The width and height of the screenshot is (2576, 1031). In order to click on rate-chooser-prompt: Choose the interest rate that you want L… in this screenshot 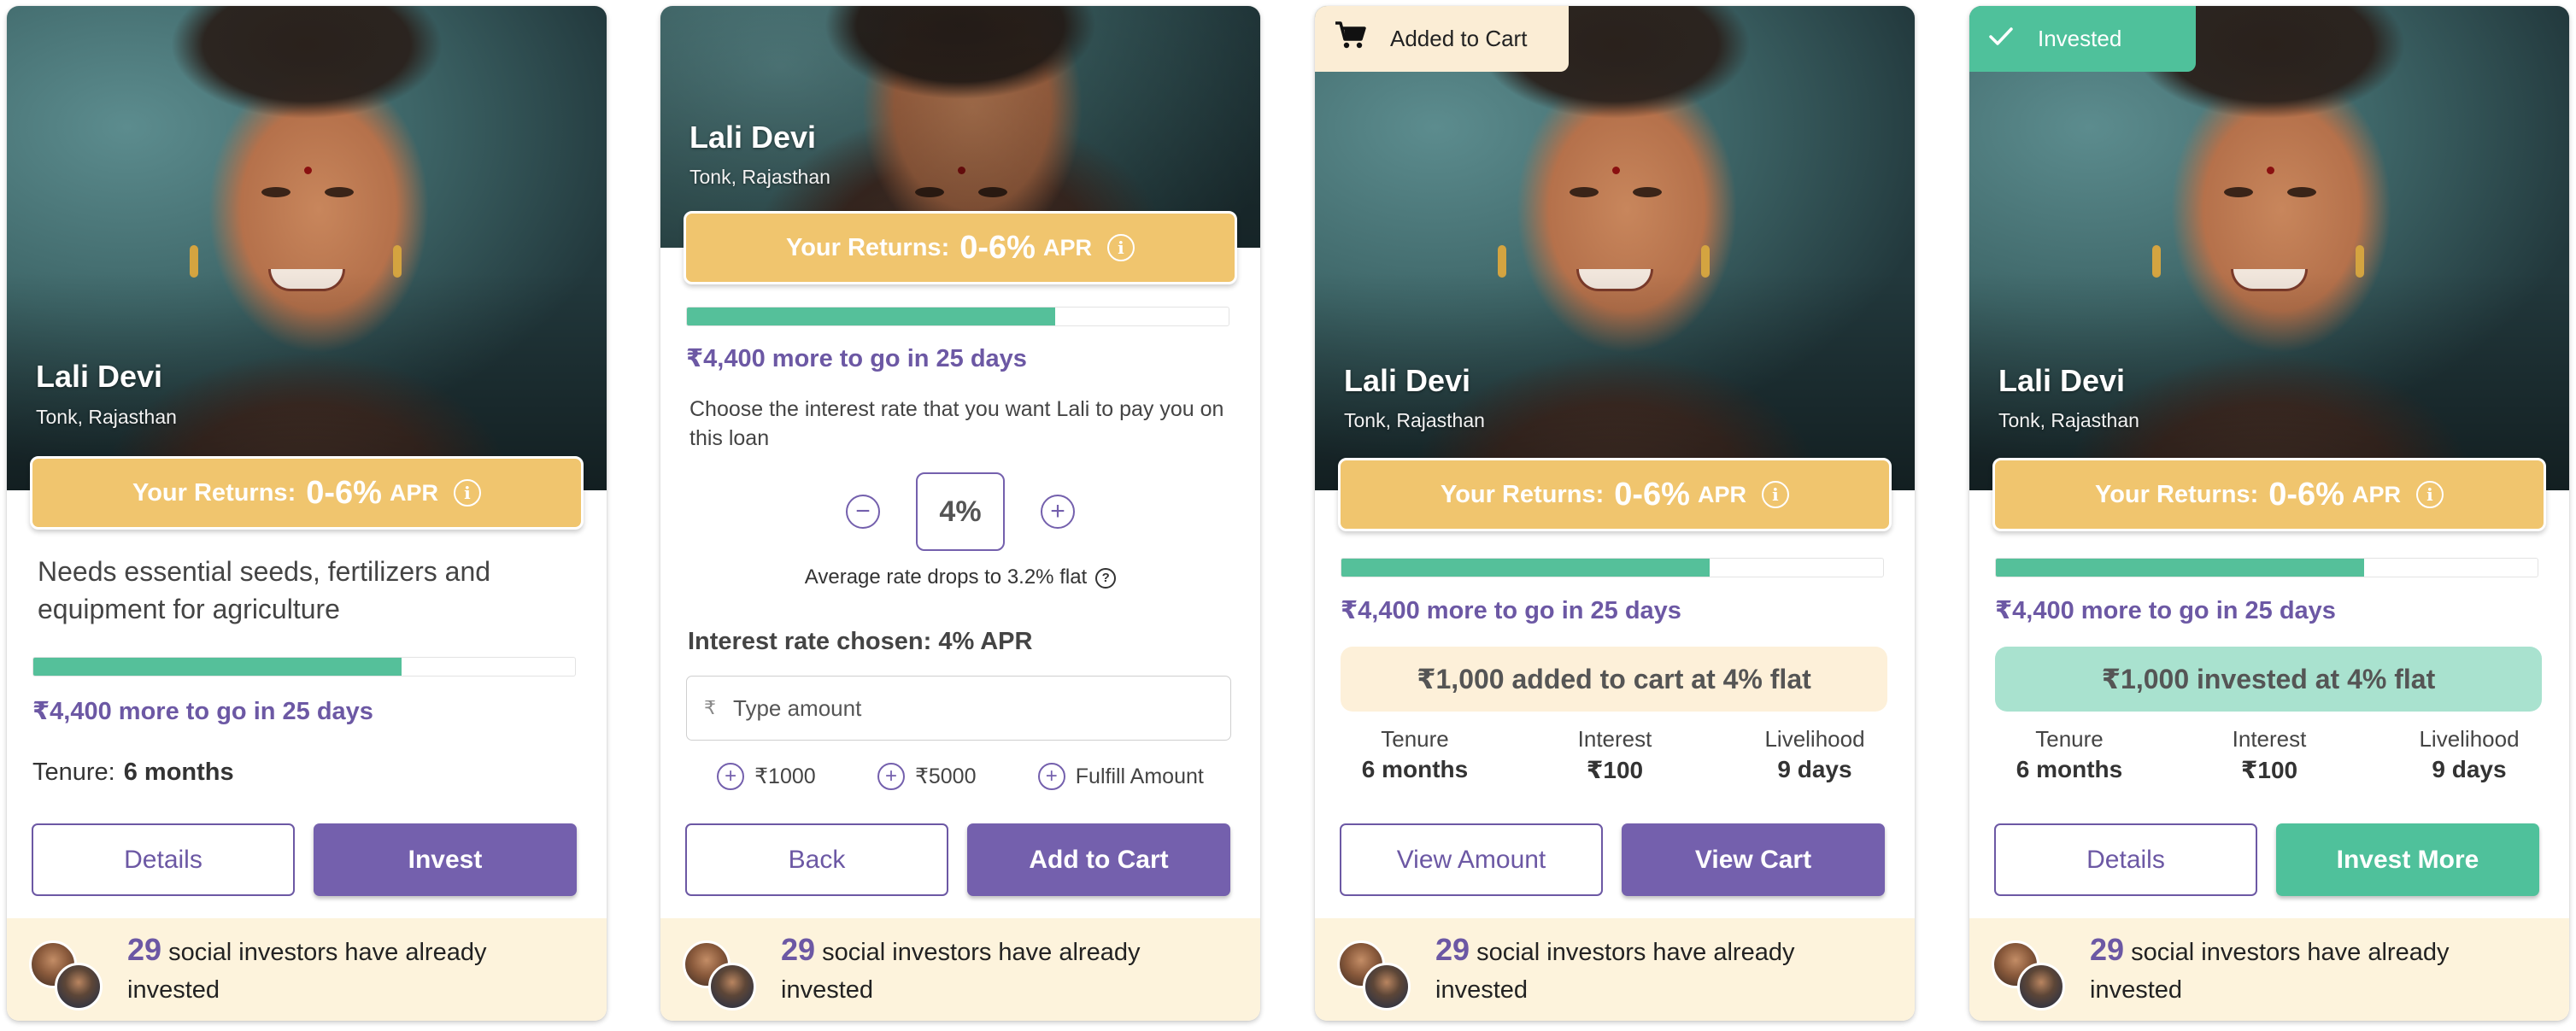, I will do `click(956, 424)`.